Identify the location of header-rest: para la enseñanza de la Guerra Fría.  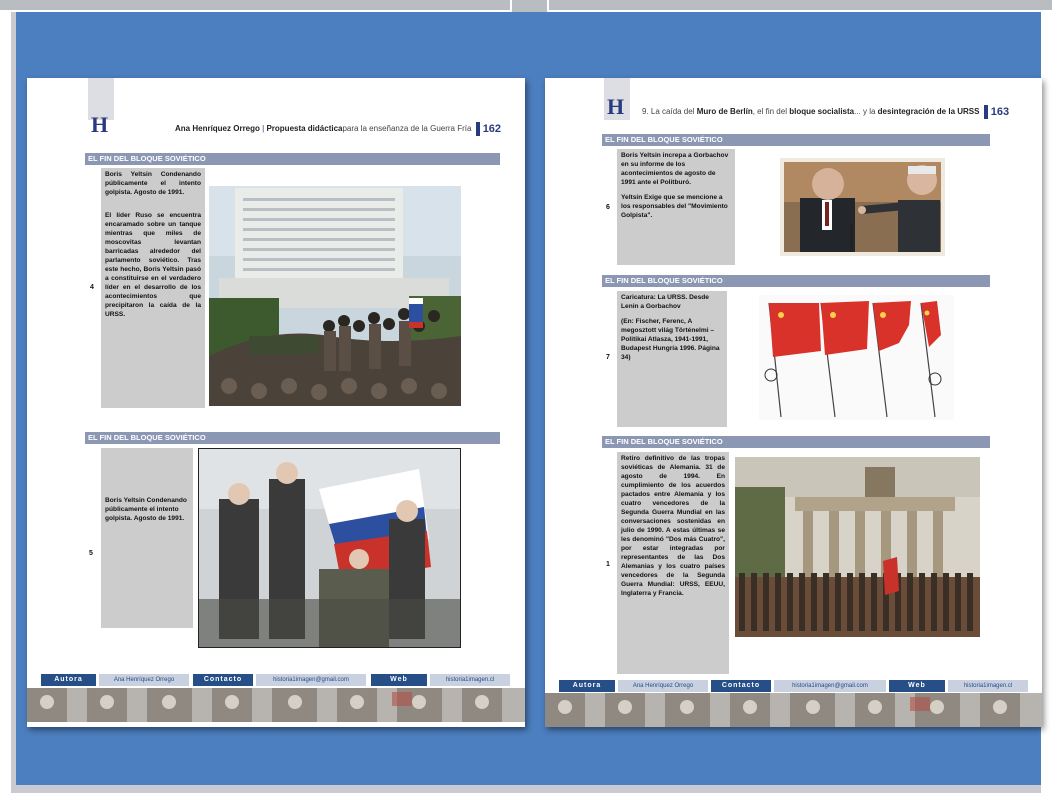
(407, 129).